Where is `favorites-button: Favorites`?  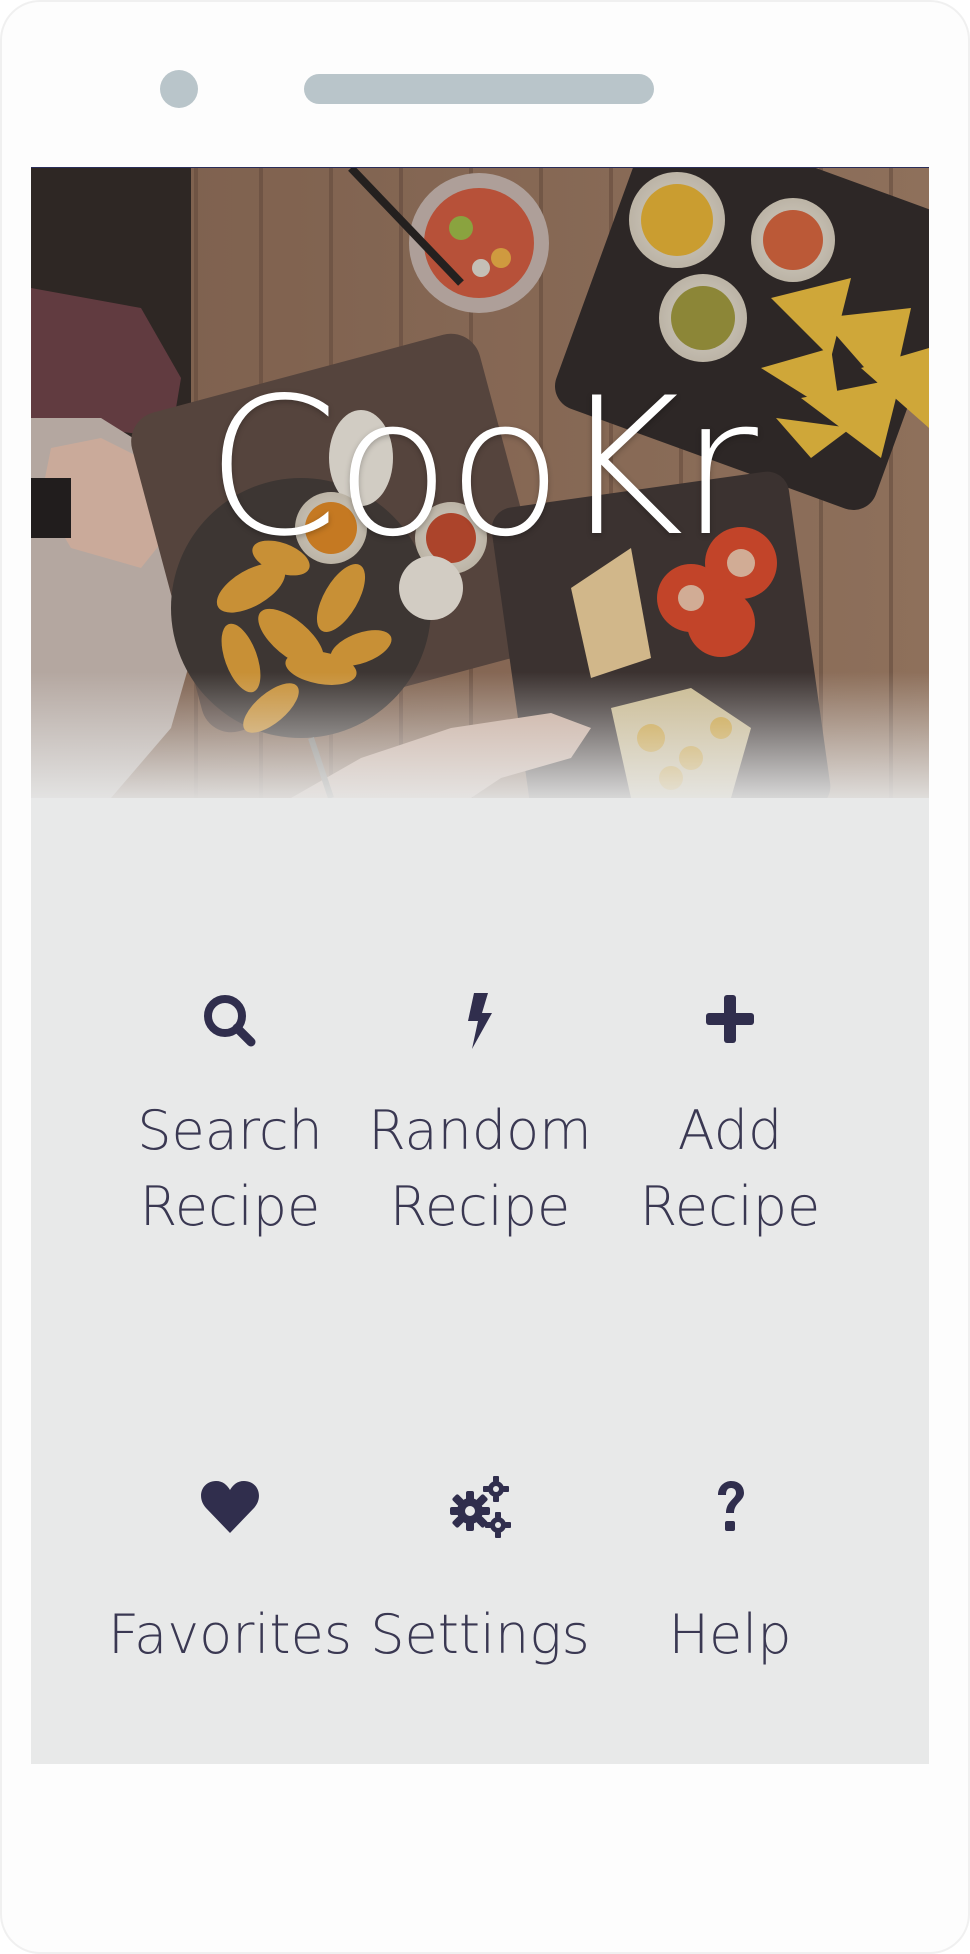
favorites-button: Favorites is located at coordinates (230, 1574).